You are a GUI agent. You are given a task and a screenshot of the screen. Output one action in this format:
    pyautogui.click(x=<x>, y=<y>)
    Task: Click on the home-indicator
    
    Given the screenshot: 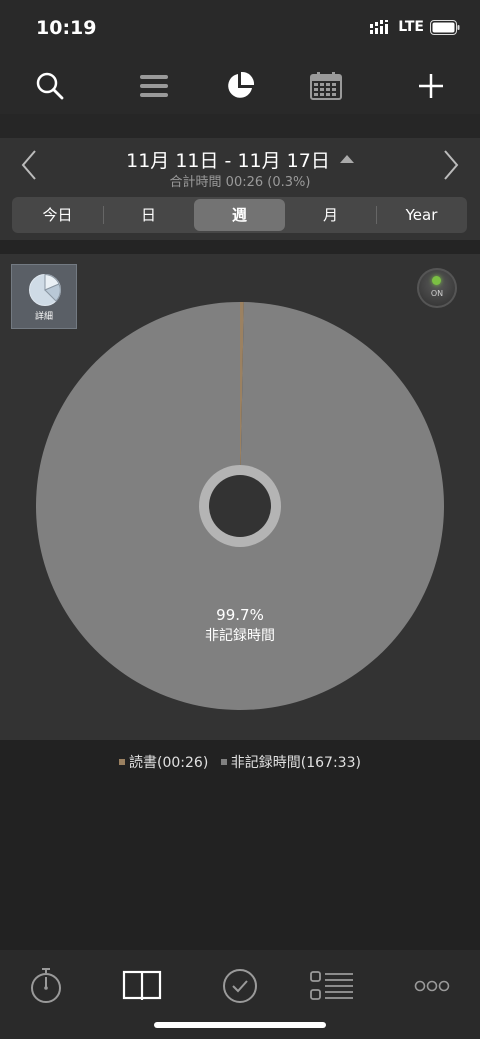 What is the action you would take?
    pyautogui.click(x=240, y=1025)
    